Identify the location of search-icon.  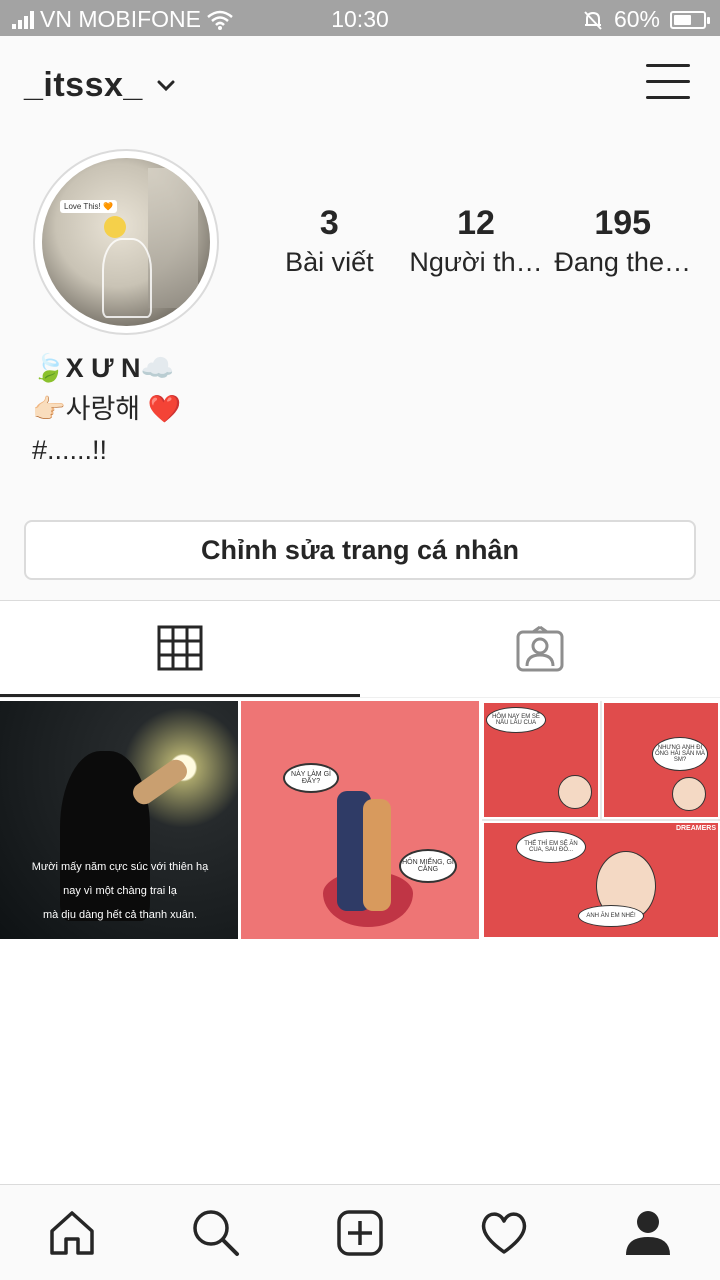
(216, 1232).